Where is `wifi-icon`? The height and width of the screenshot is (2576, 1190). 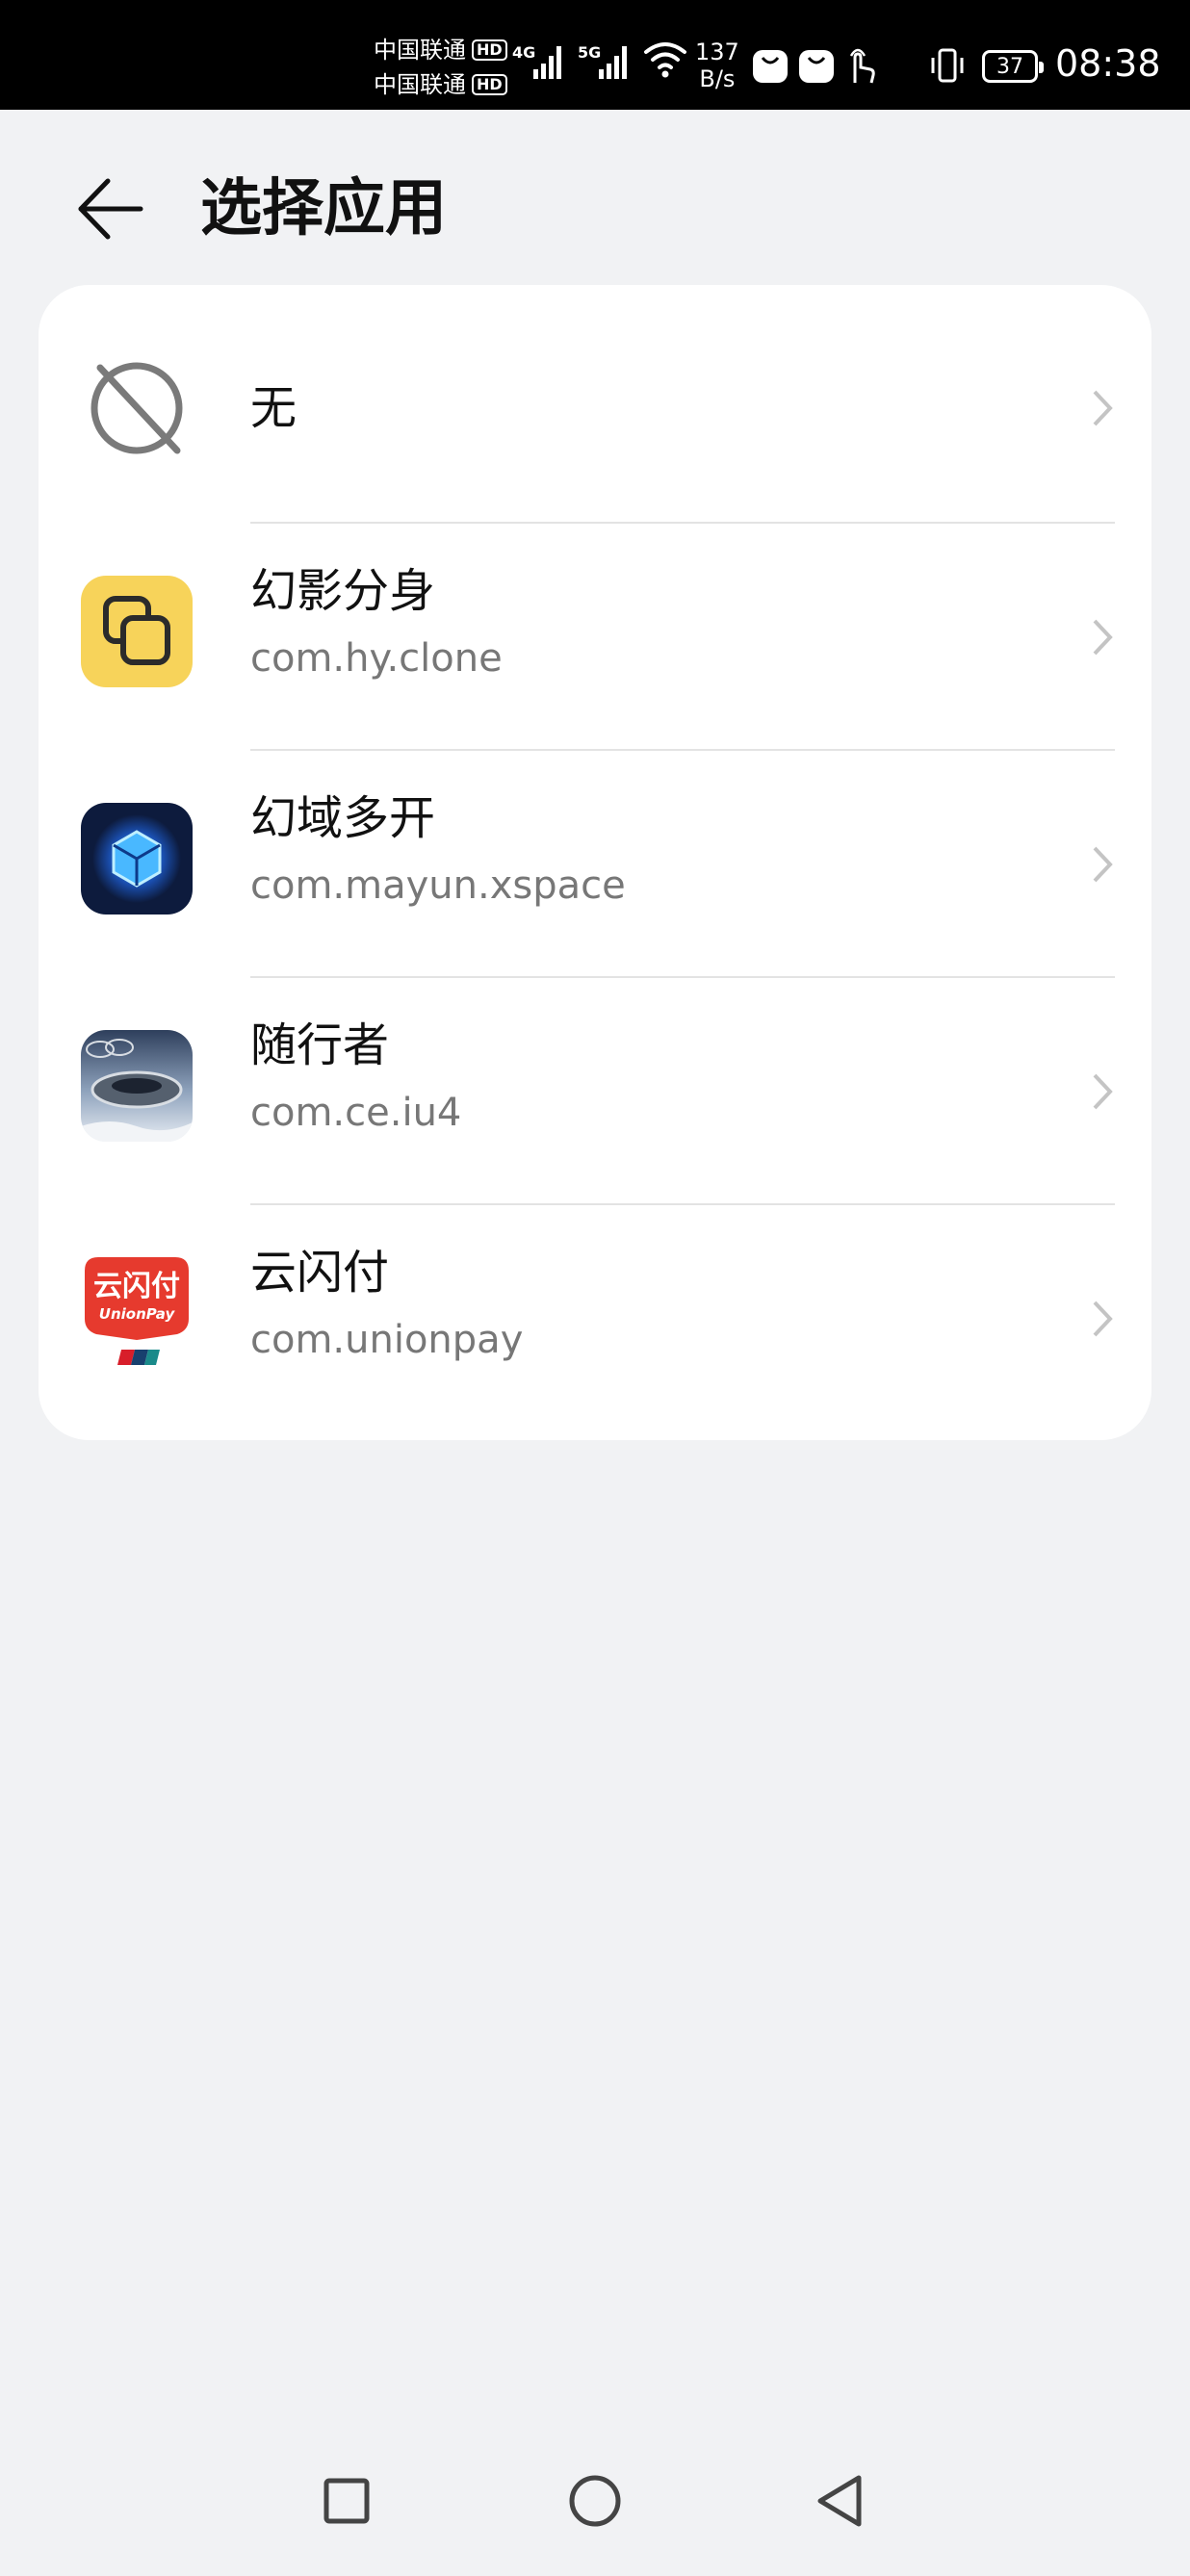 wifi-icon is located at coordinates (665, 60).